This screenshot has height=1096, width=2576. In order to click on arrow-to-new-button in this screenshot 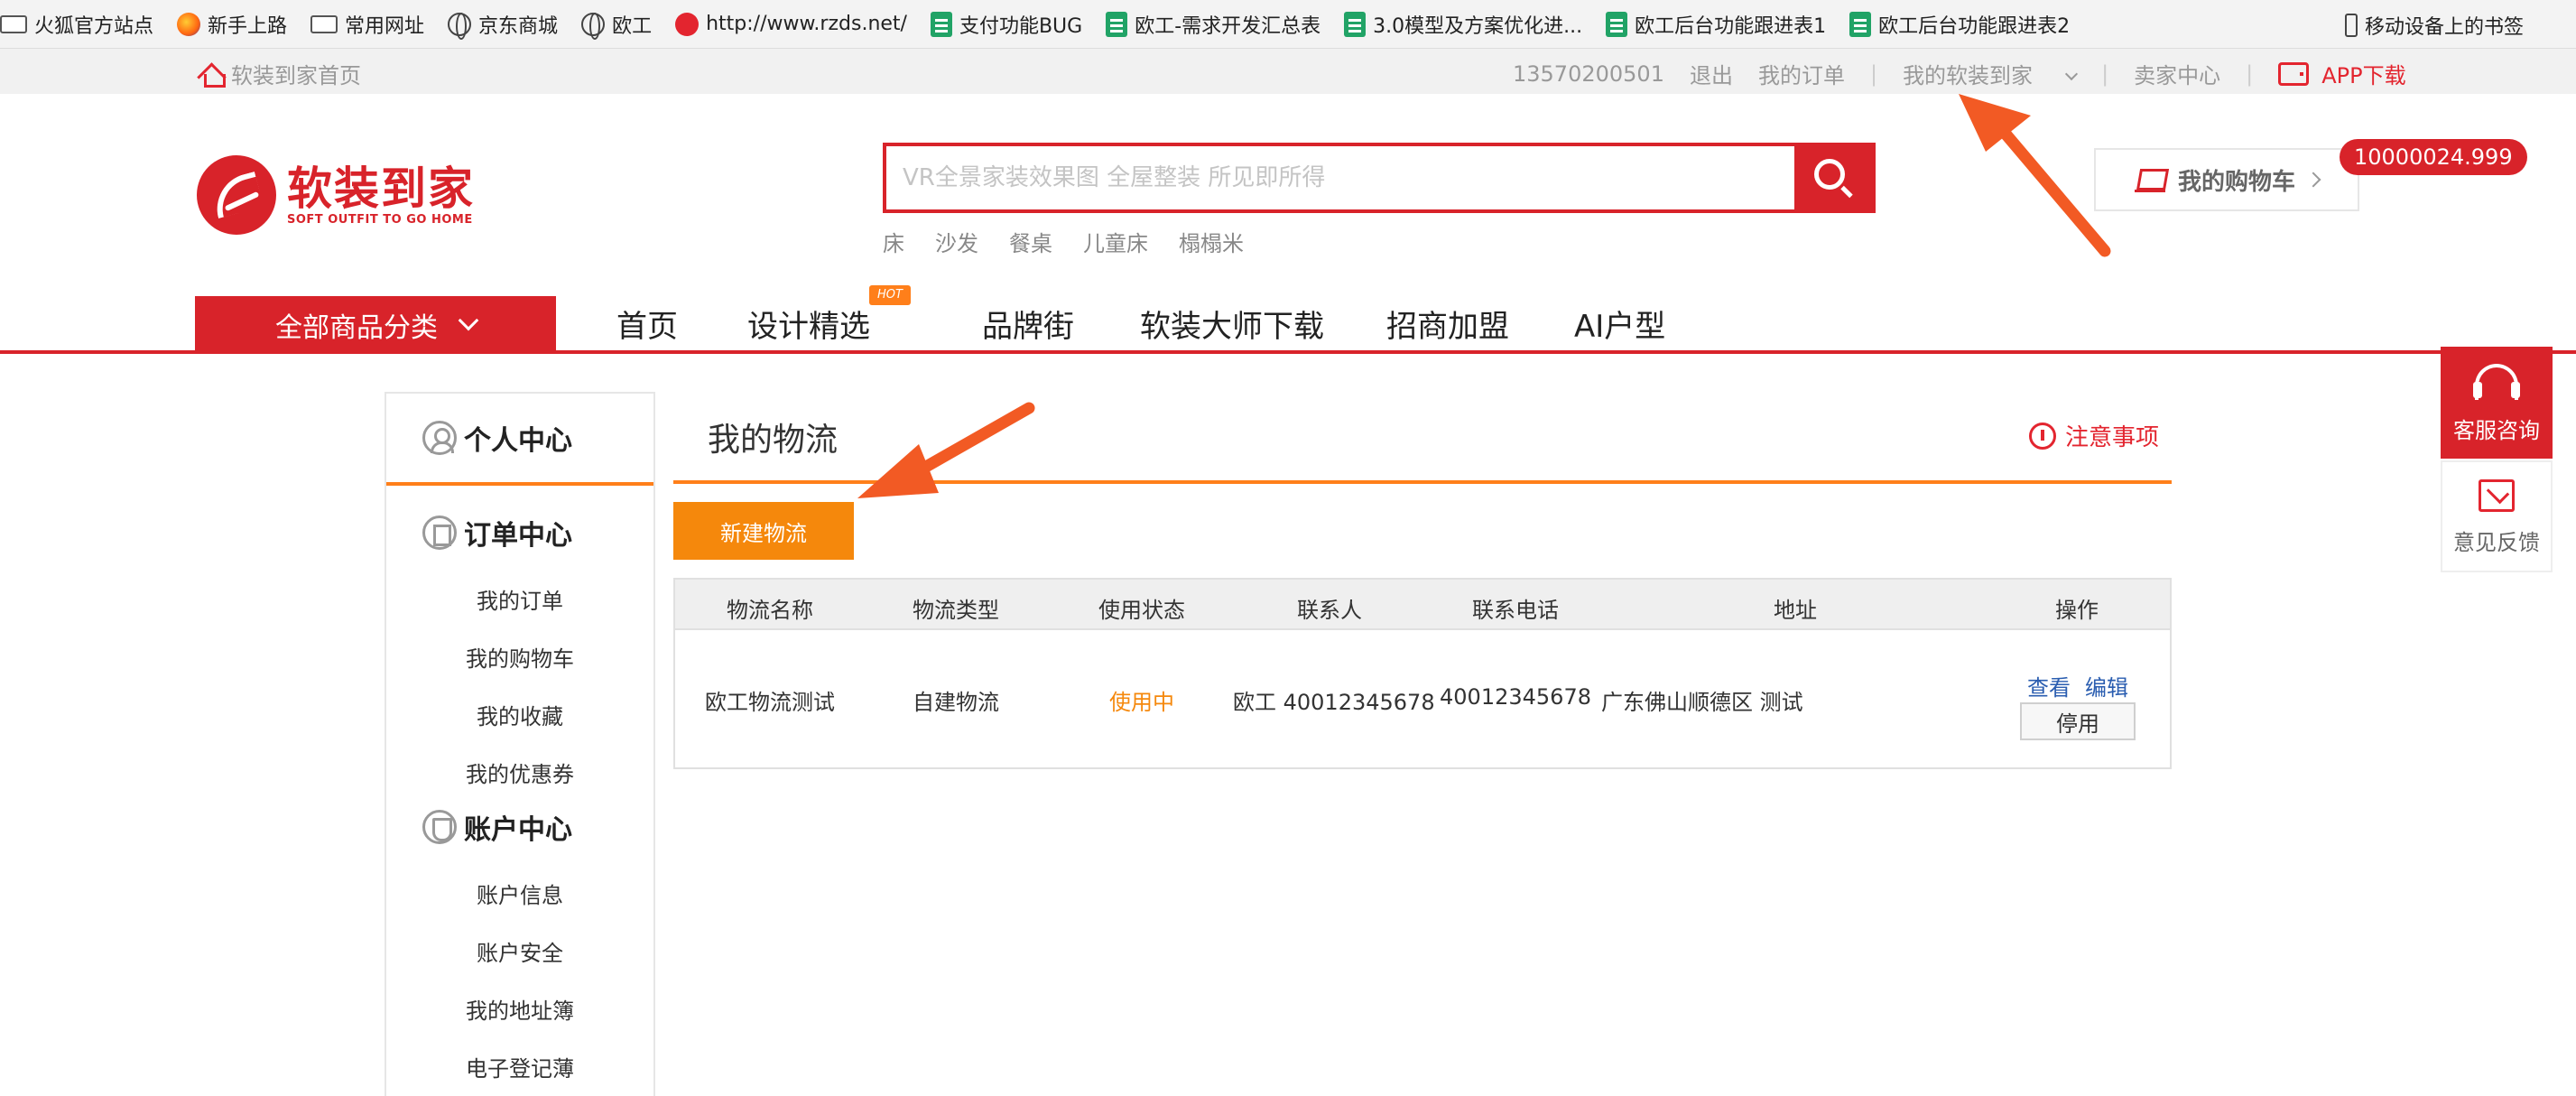, I will do `click(946, 450)`.